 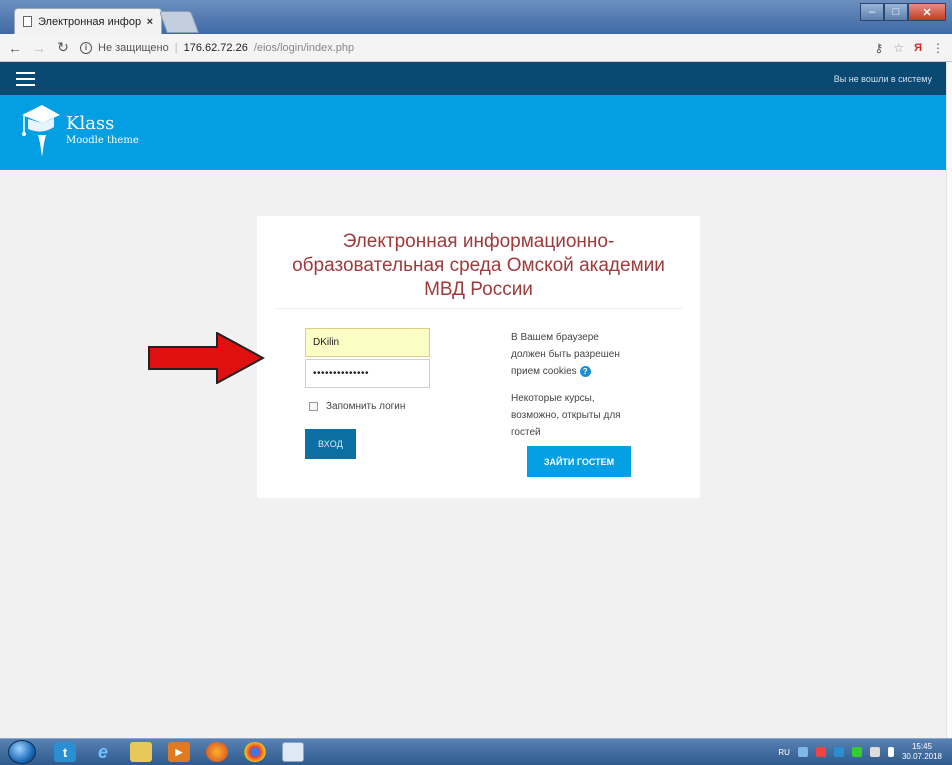 I want to click on address-bar-actions: ⚷ ☆ Я ⋮, so click(x=909, y=48).